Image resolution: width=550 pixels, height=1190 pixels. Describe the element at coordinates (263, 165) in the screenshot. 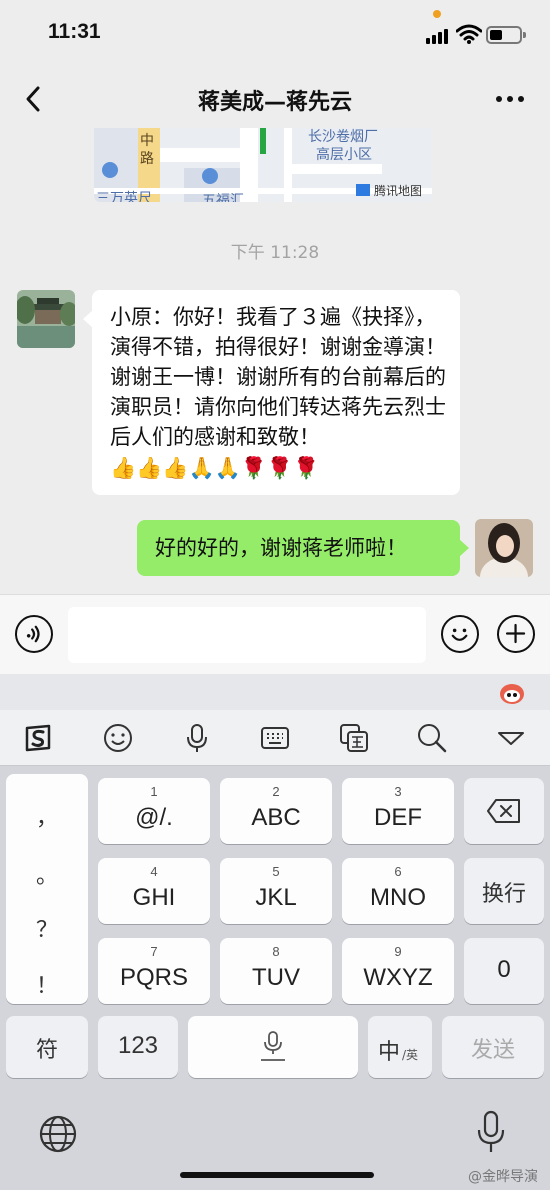

I see `location-map-card: 长沙卷烟厂 高层小区 中 路 三万英尺 五福汇 腾讯地图` at that location.